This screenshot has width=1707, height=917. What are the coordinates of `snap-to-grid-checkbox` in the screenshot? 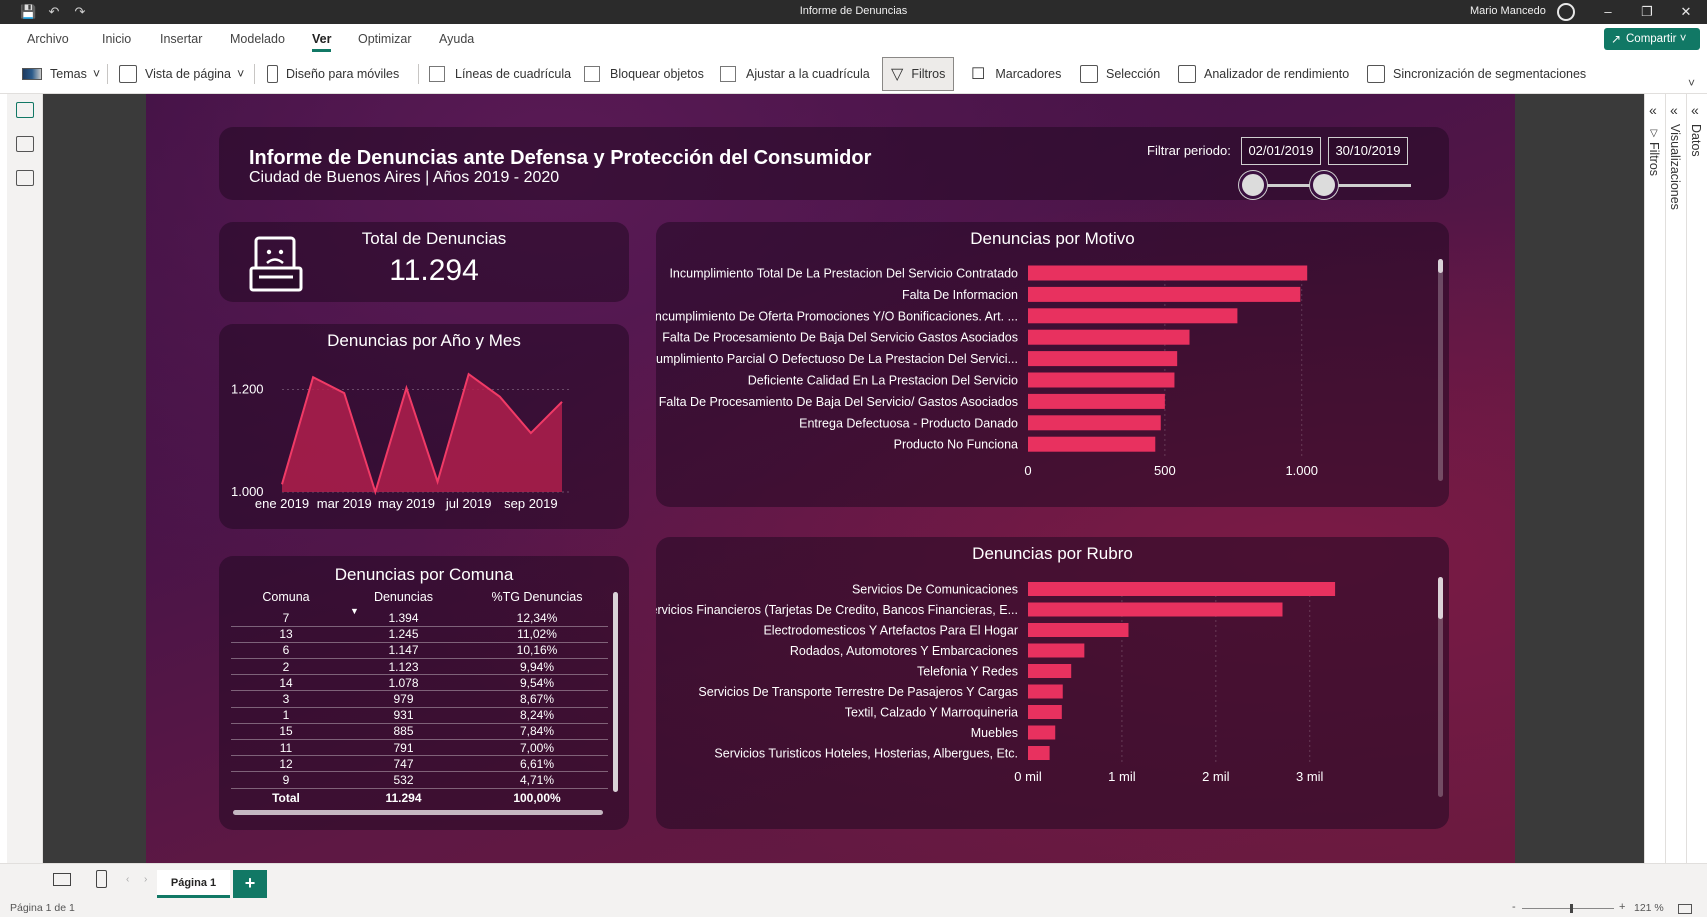 It's located at (728, 74).